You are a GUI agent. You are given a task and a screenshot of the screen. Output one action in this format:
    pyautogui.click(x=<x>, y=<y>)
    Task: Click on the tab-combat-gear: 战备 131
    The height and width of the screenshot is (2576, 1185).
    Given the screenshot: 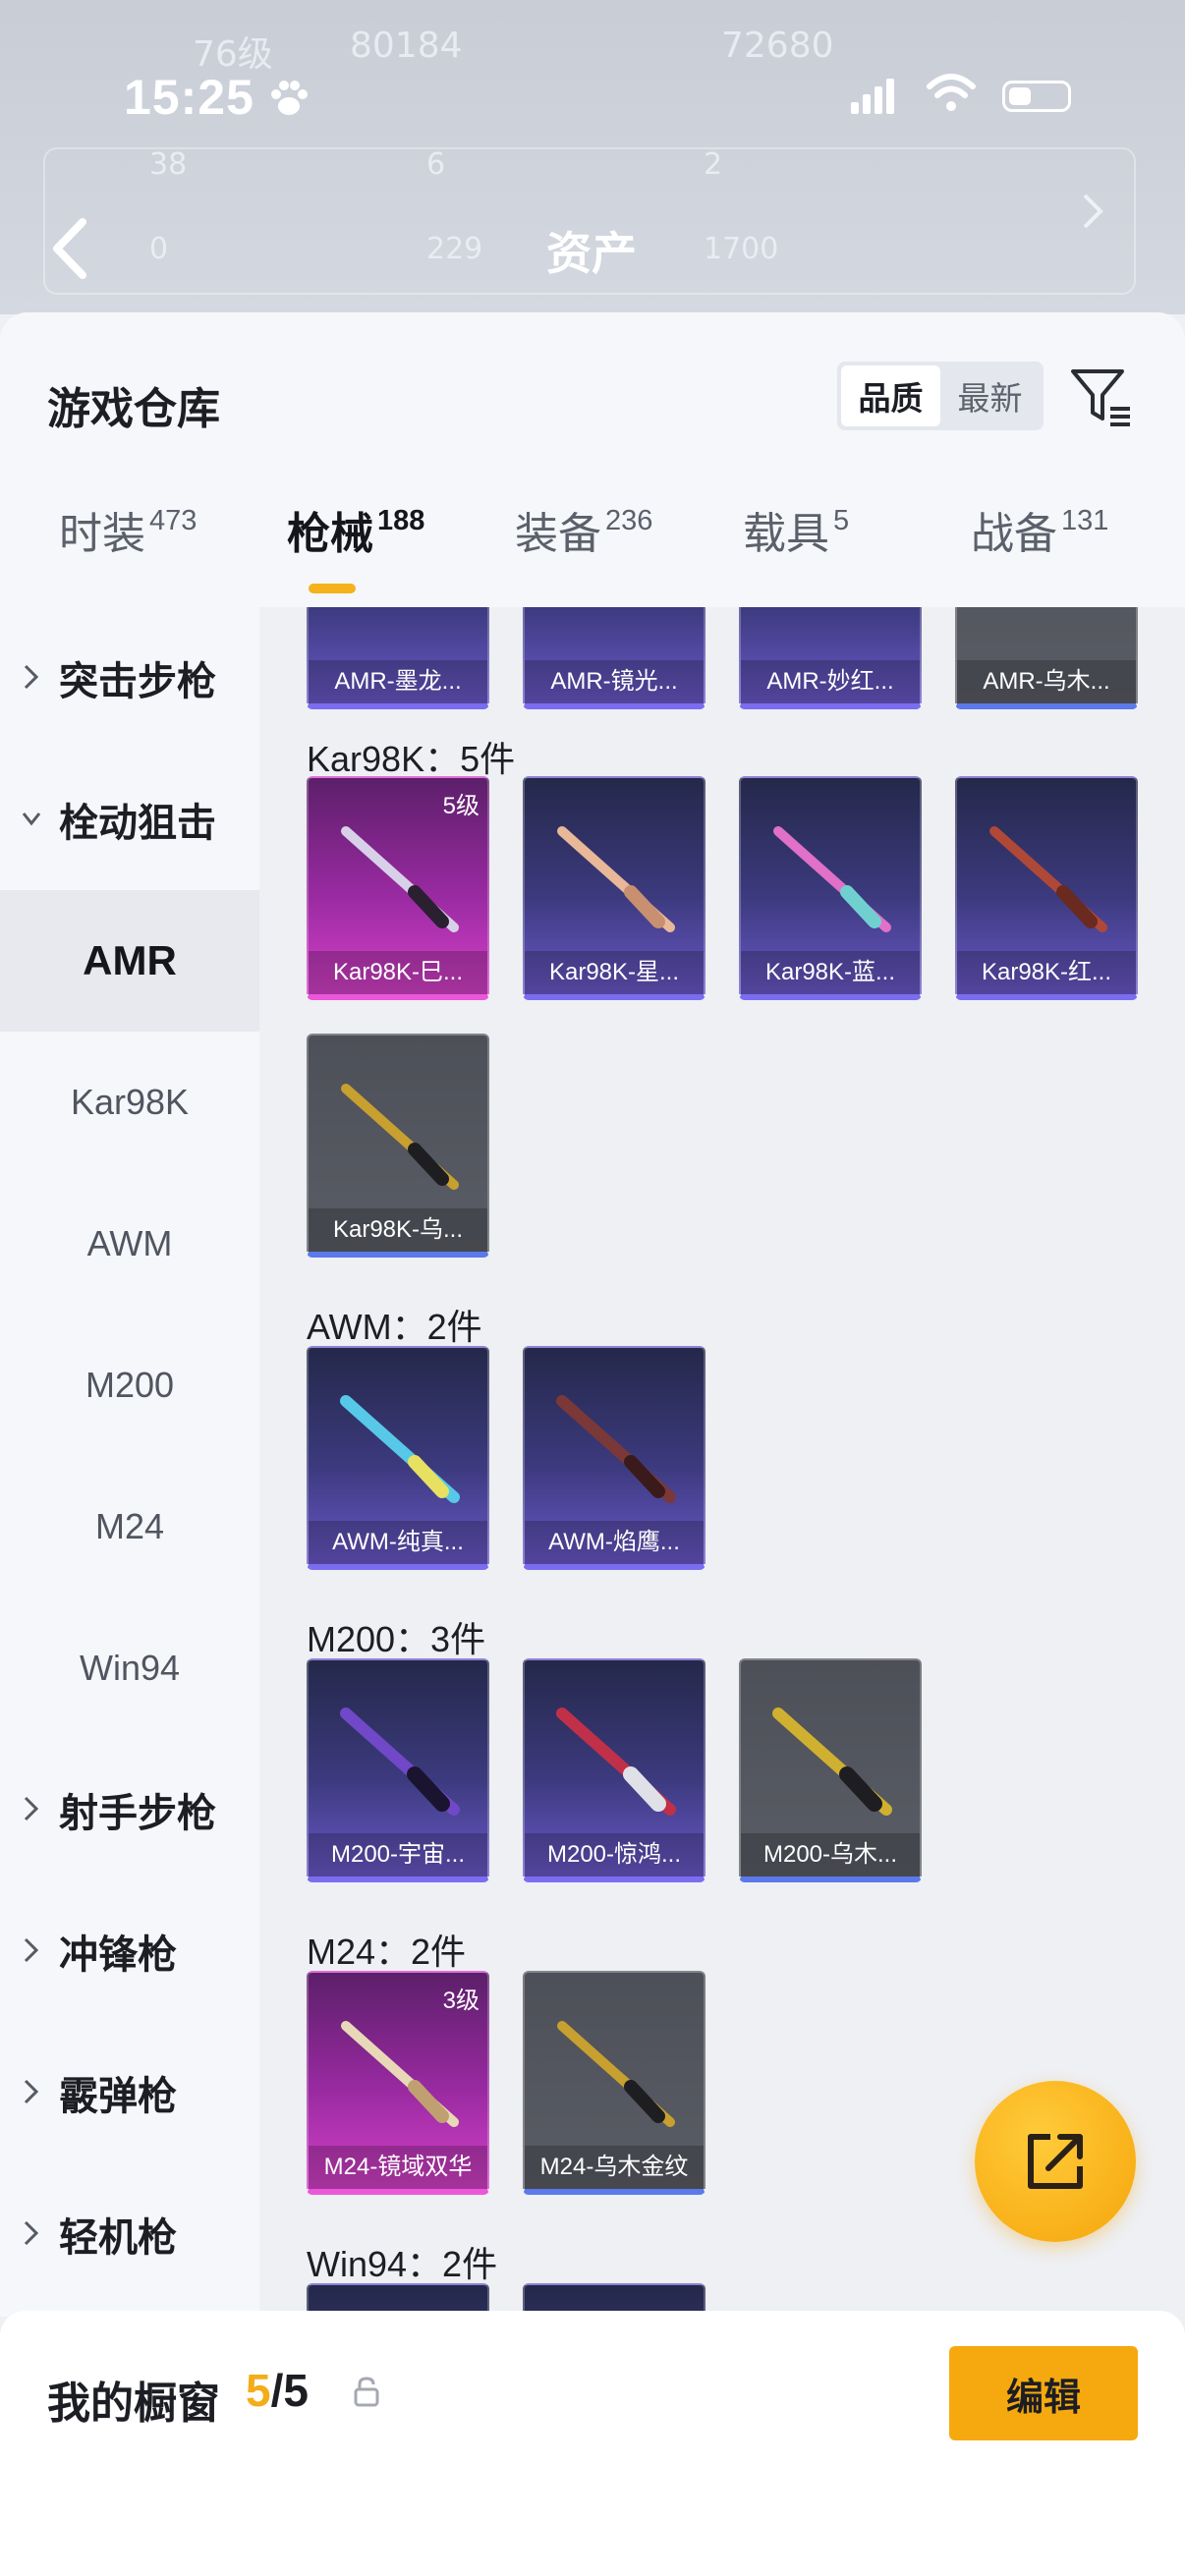 What is the action you would take?
    pyautogui.click(x=1040, y=556)
    